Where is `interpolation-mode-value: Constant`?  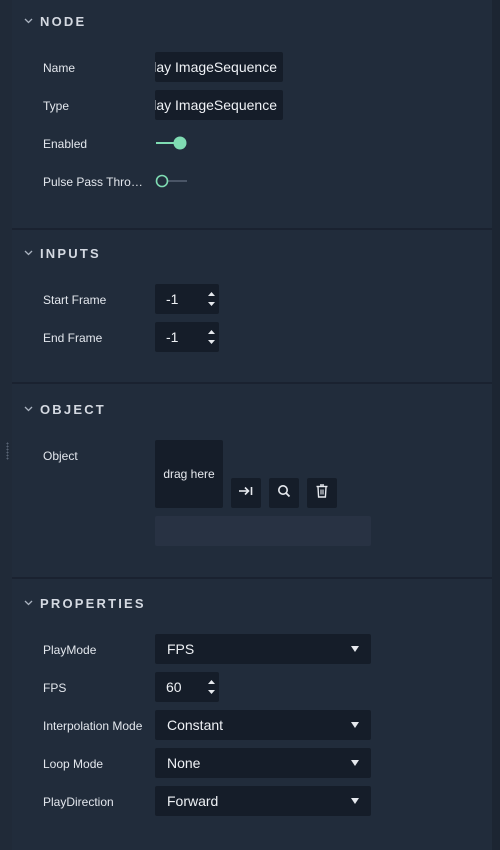 interpolation-mode-value: Constant is located at coordinates (195, 725).